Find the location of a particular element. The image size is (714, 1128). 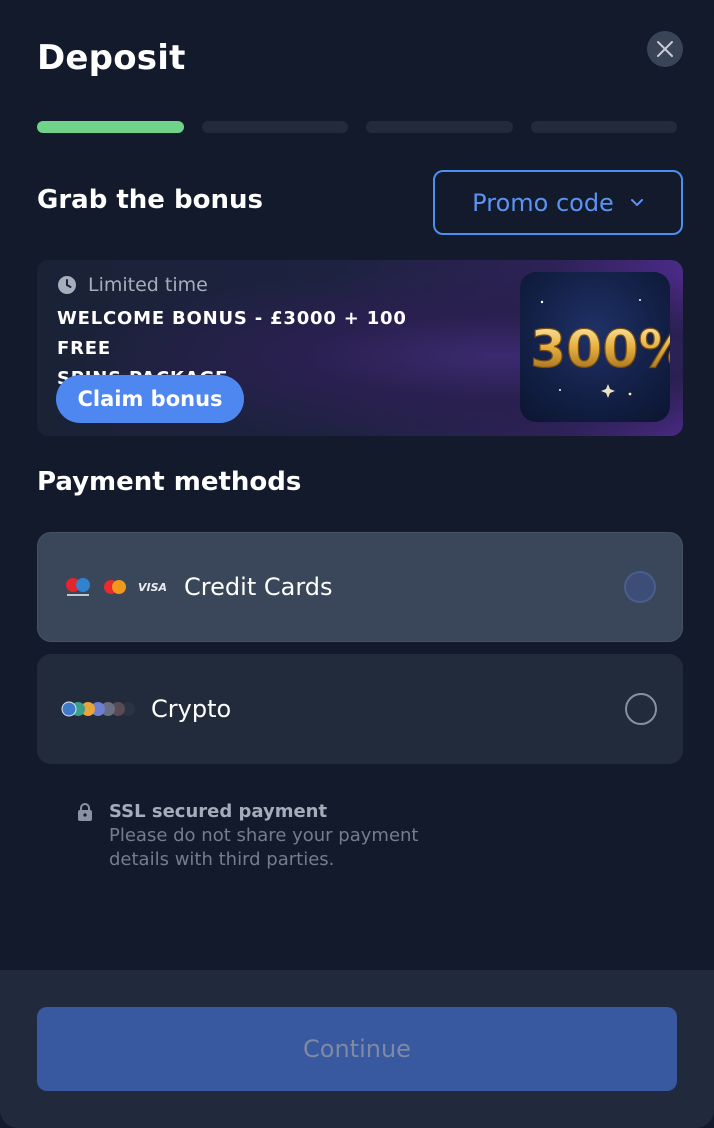

limited-time-badge: Limited time is located at coordinates (132, 285).